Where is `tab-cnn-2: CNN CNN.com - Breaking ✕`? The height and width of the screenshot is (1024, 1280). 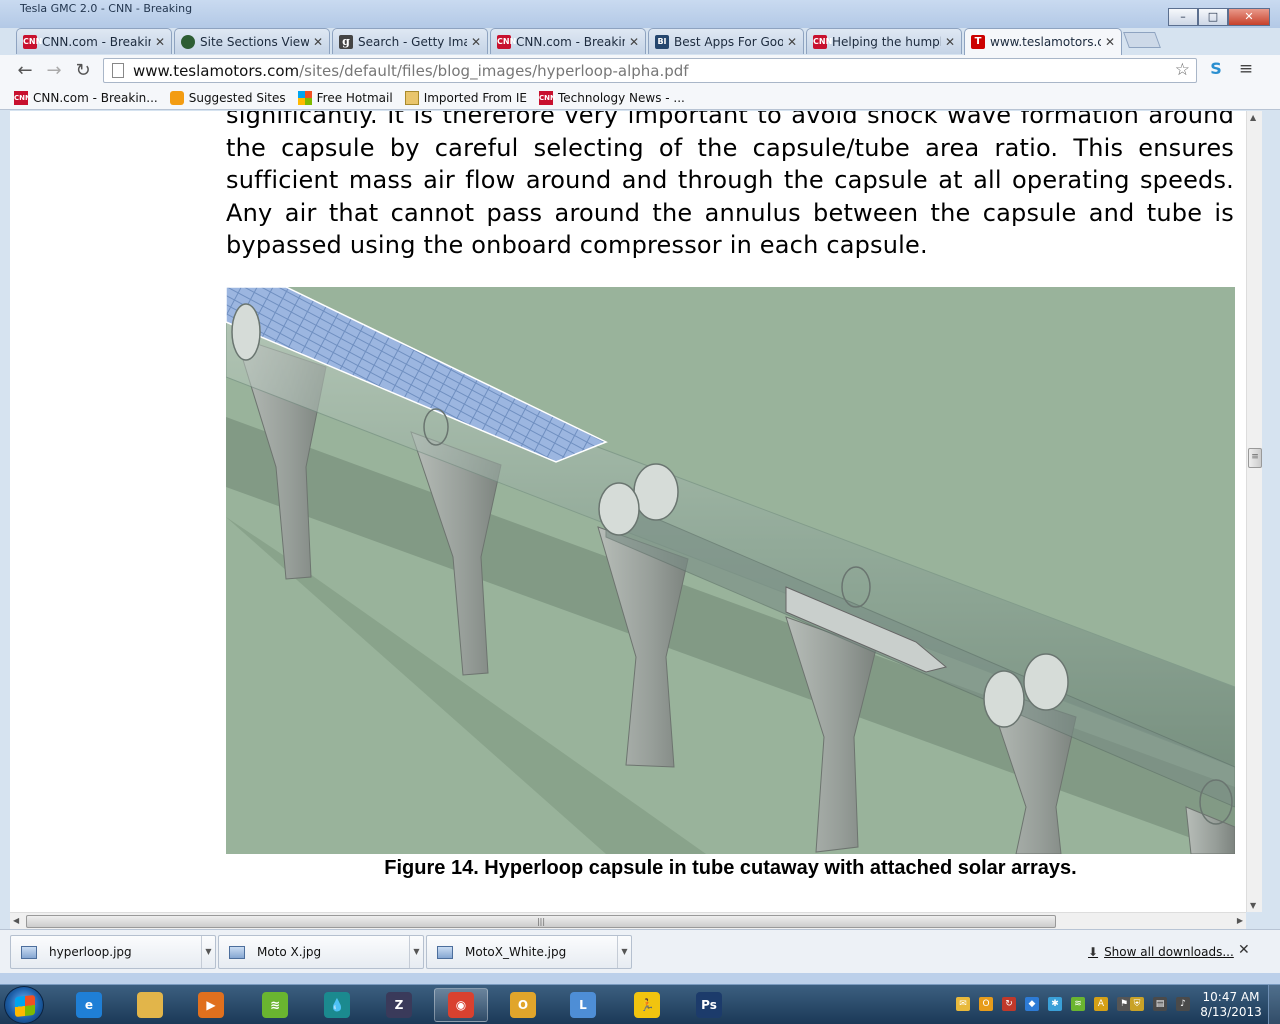
tab-cnn-2: CNN CNN.com - Breaking ✕ is located at coordinates (568, 41).